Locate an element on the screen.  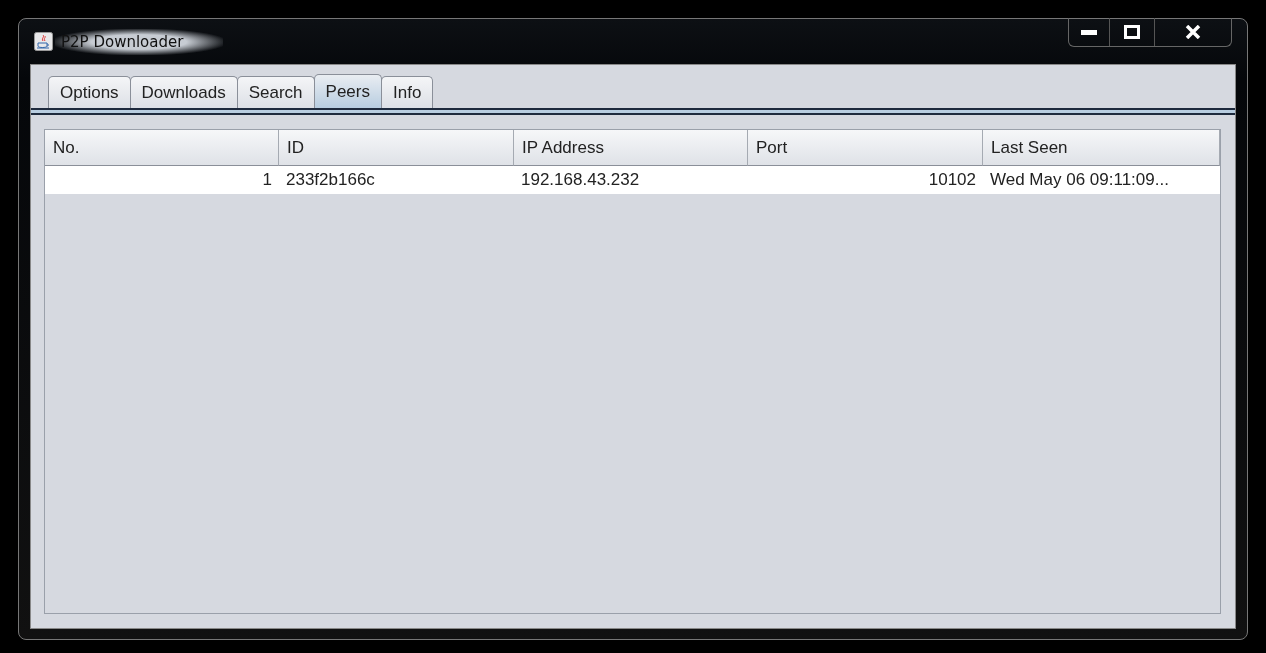
column-header: Last Seen is located at coordinates (1101, 148).